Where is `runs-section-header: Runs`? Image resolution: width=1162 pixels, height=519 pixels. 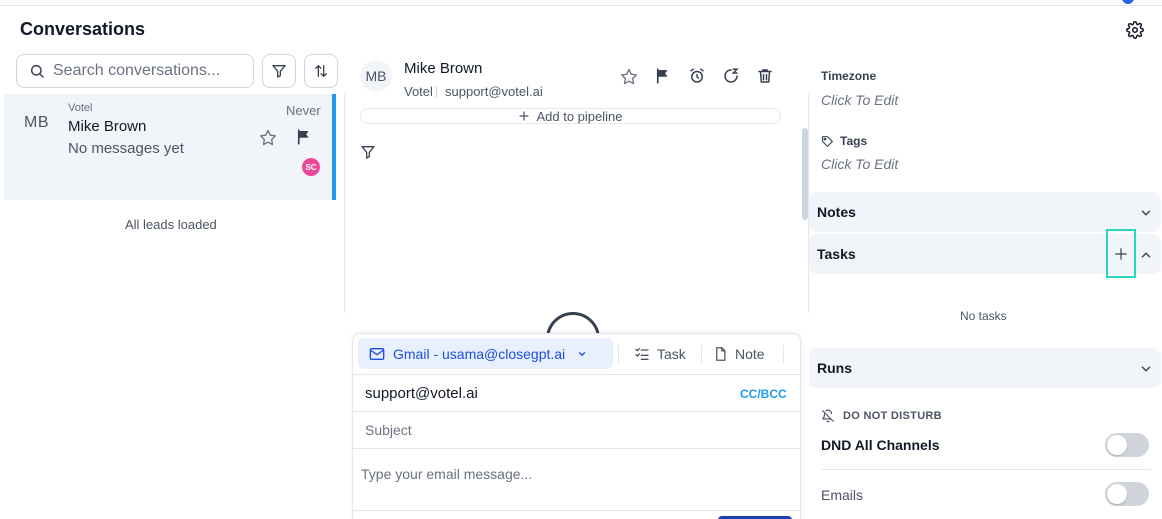
runs-section-header: Runs is located at coordinates (985, 368).